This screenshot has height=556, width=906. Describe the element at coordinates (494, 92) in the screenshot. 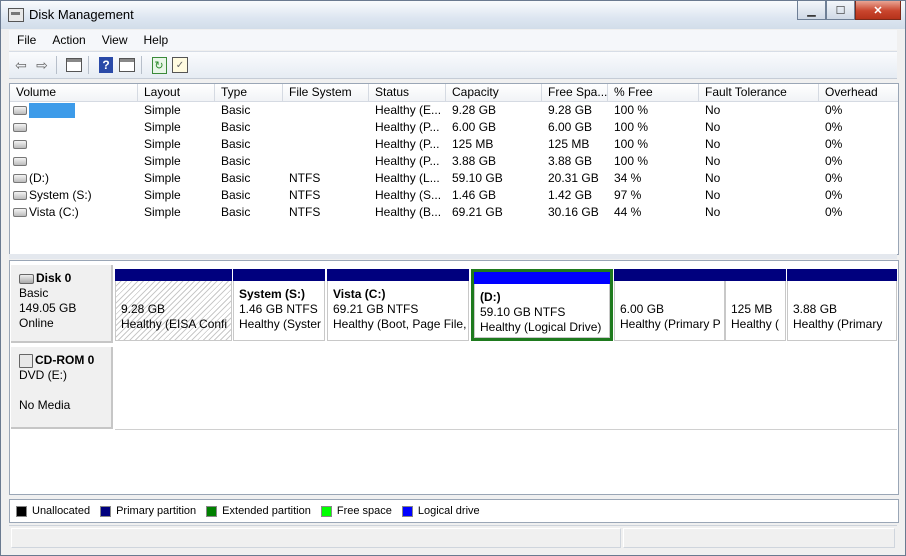

I see `column-header-capacity: Capacity` at that location.